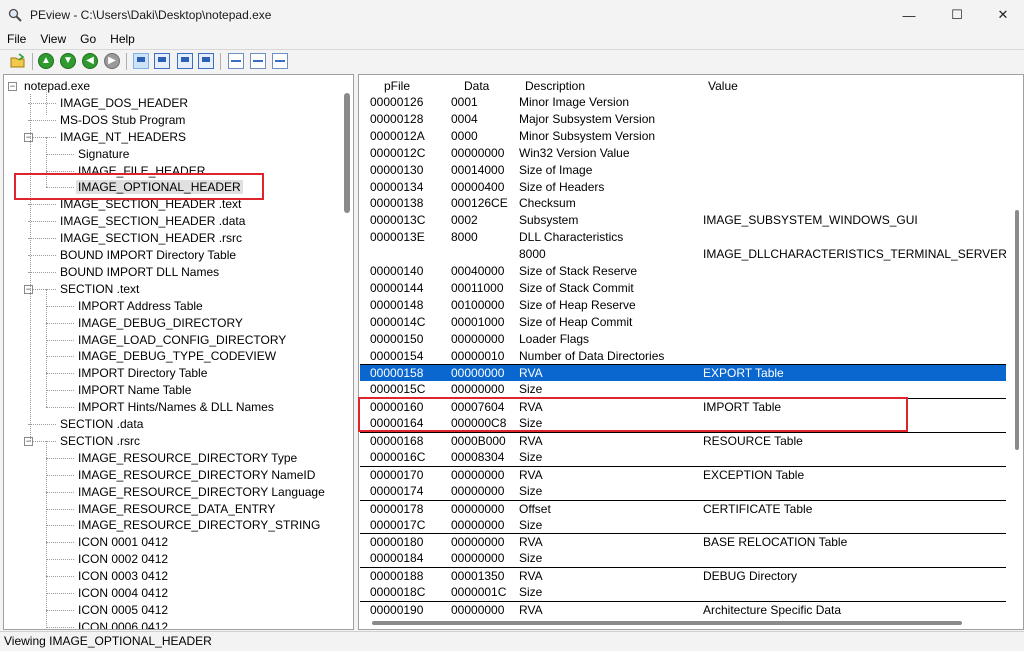 This screenshot has height=651, width=1024. Describe the element at coordinates (280, 61) in the screenshot. I see `layout-3-icon` at that location.